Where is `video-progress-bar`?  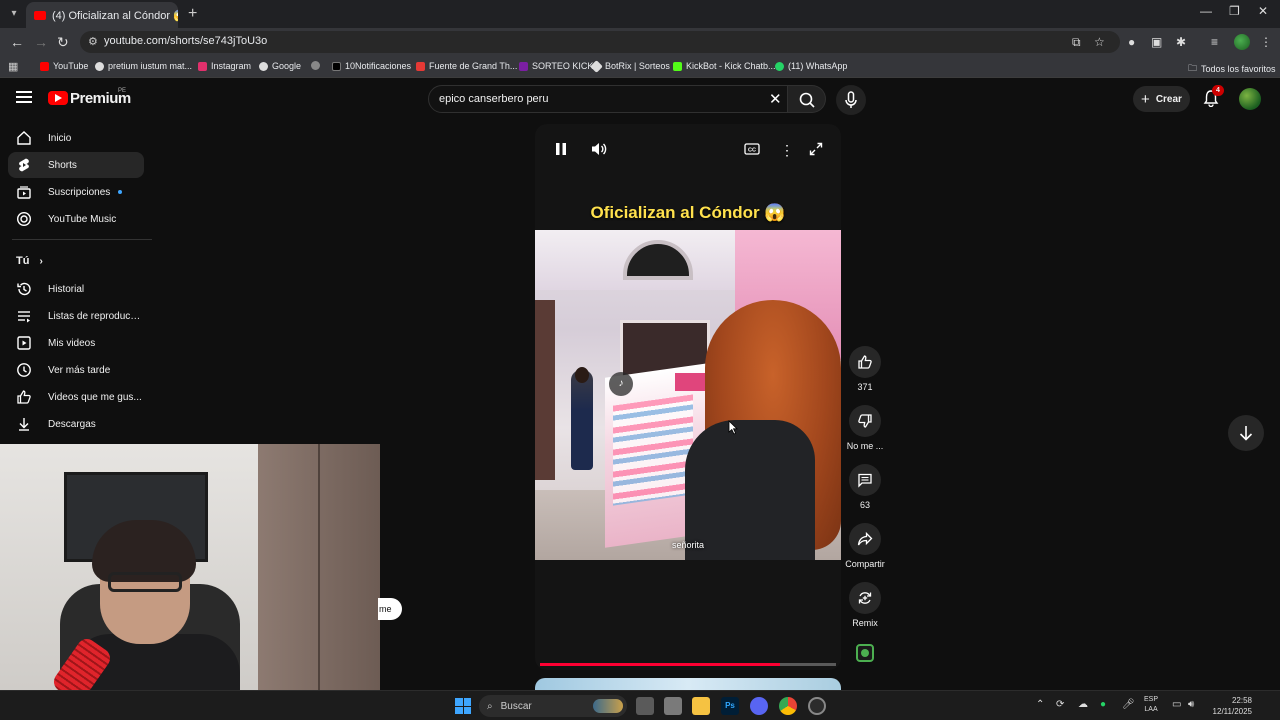
video-progress-bar is located at coordinates (688, 664).